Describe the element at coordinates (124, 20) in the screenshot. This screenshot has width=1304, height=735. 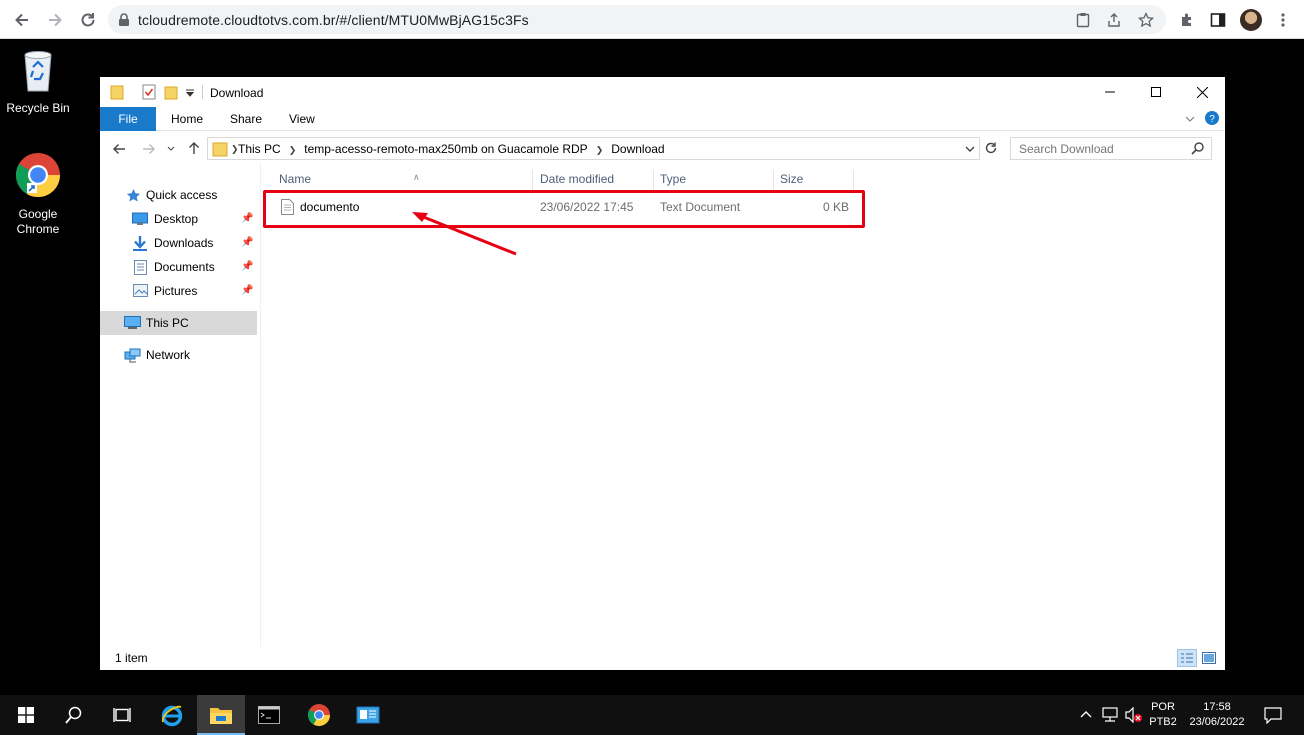
I see `lock-icon` at that location.